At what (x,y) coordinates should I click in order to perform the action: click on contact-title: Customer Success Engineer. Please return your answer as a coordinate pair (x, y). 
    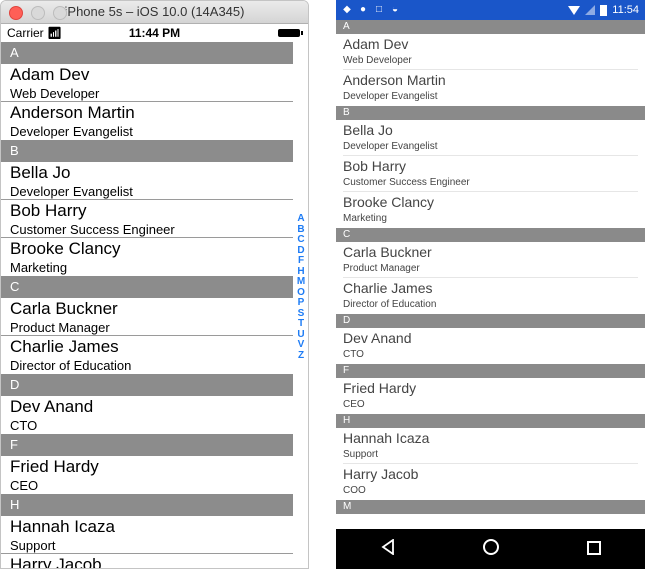
    Looking at the image, I should click on (92, 229).